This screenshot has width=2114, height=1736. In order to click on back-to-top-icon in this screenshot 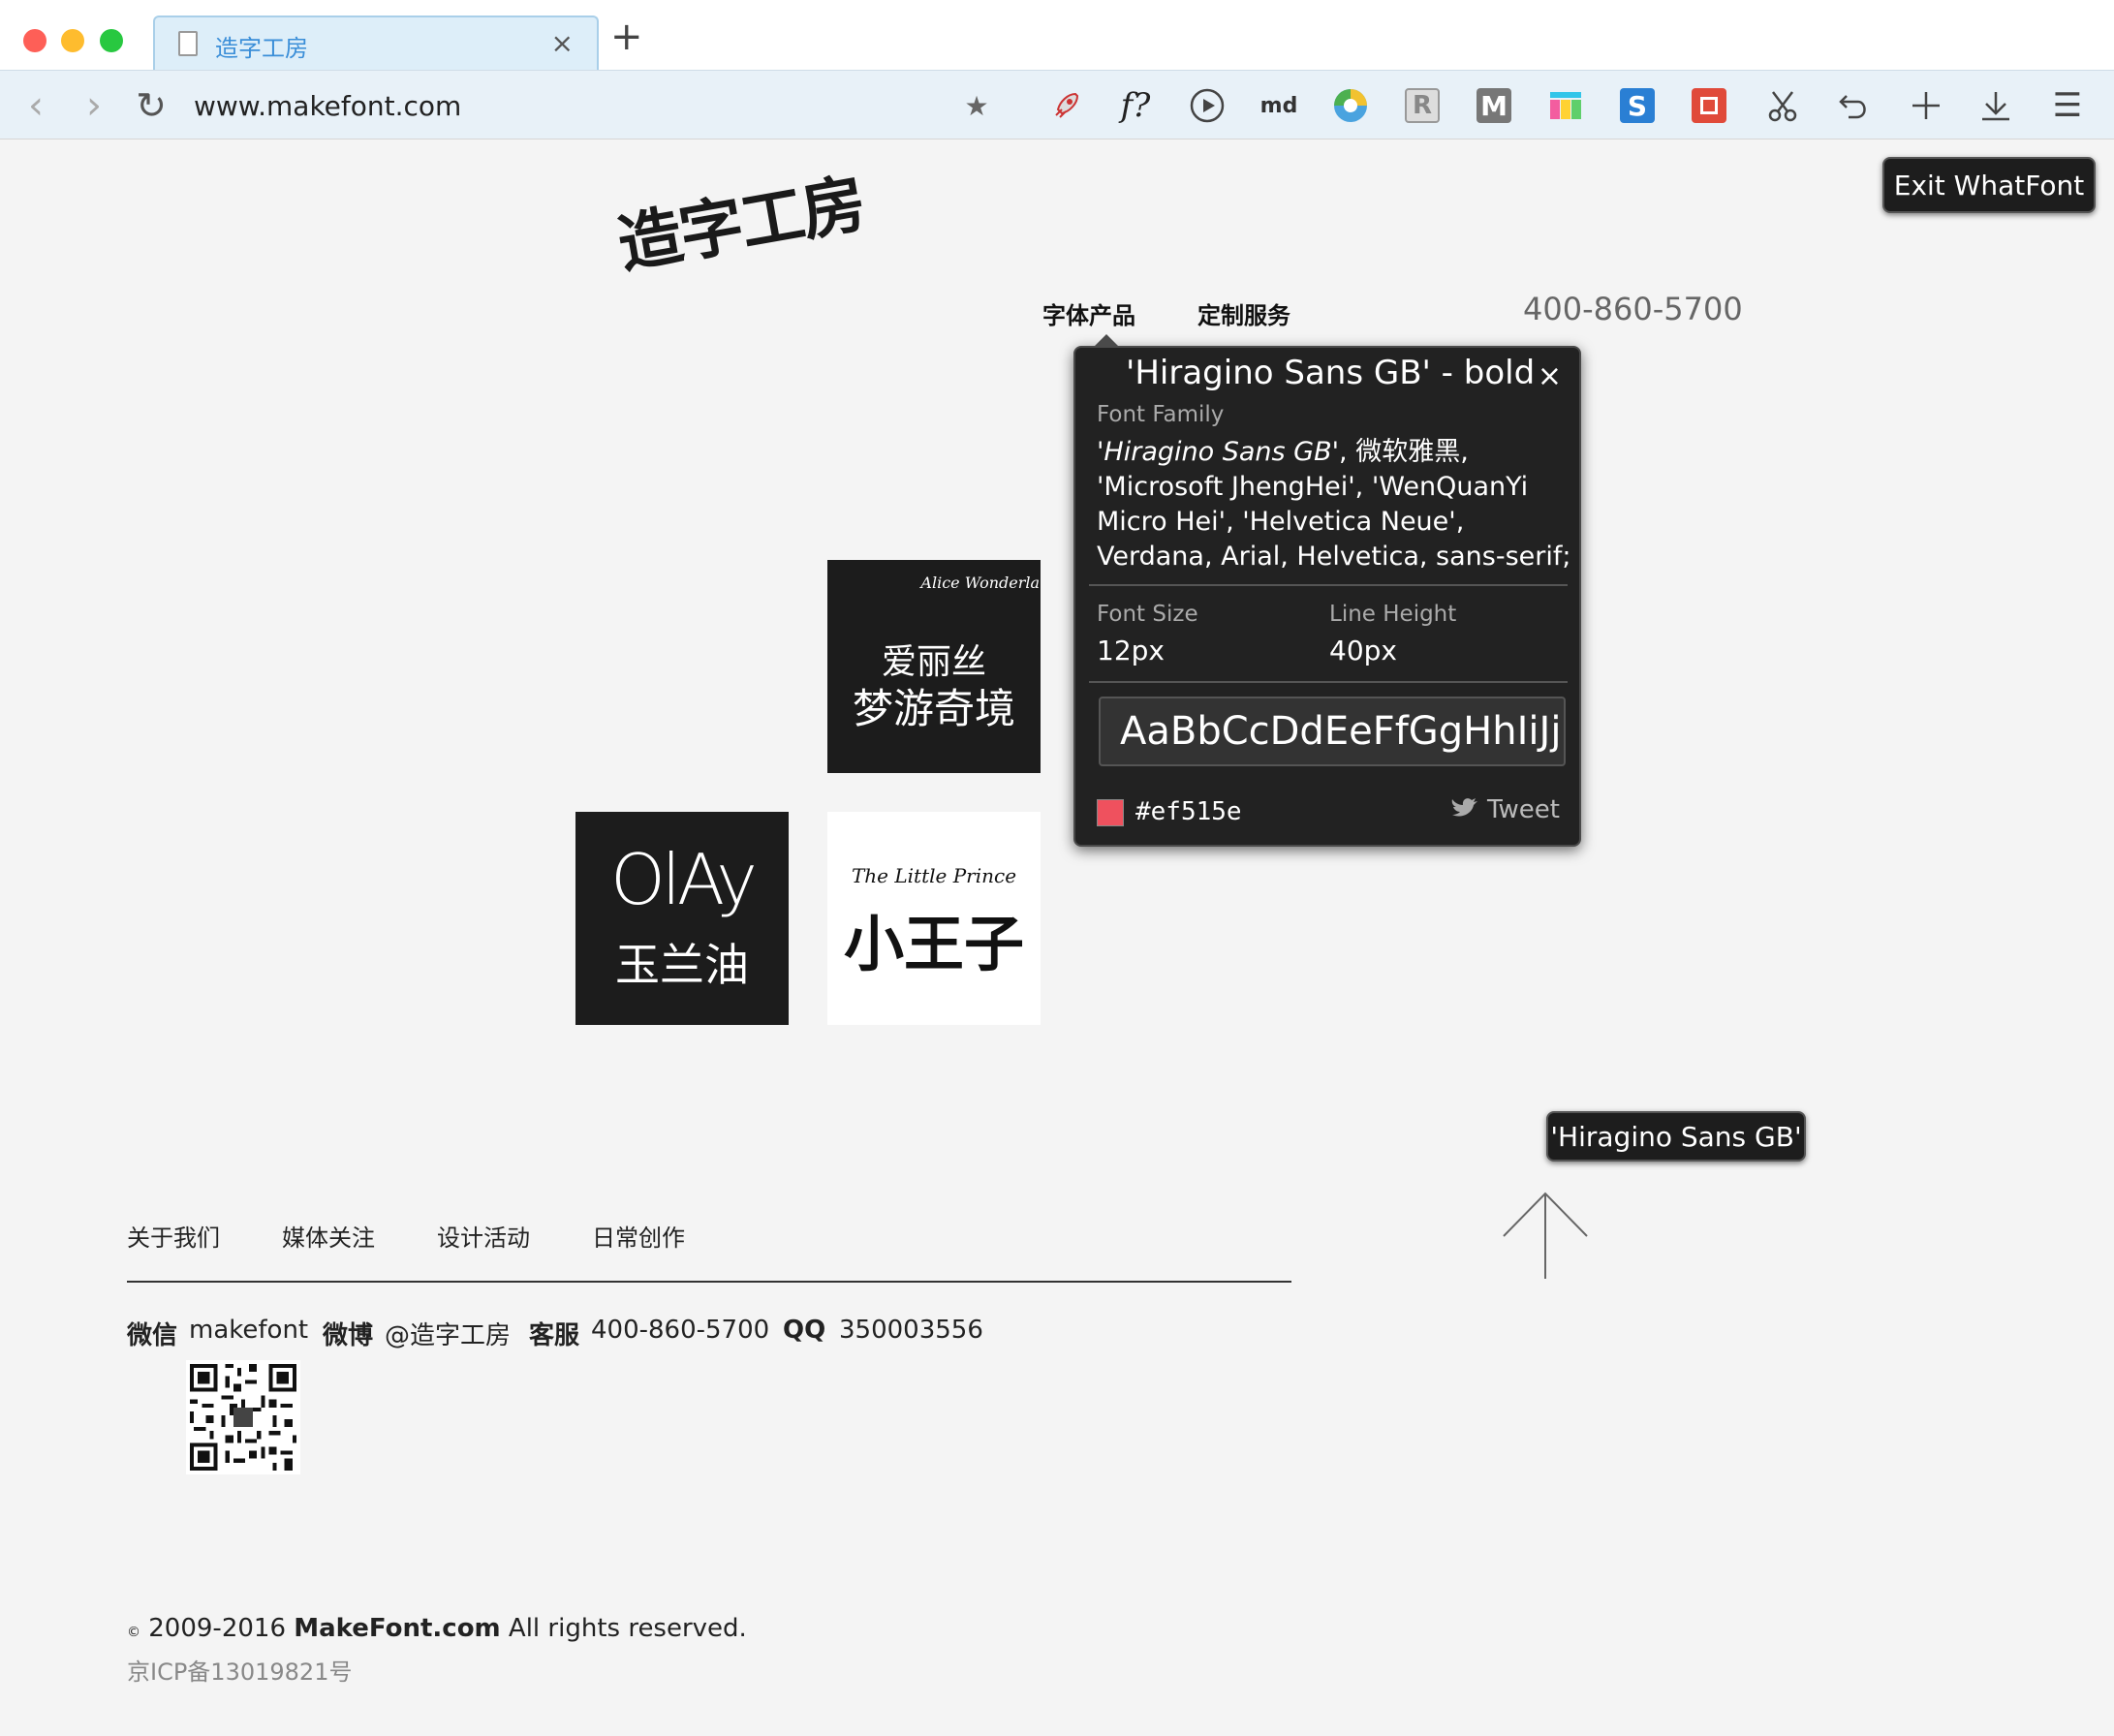, I will do `click(1545, 1235)`.